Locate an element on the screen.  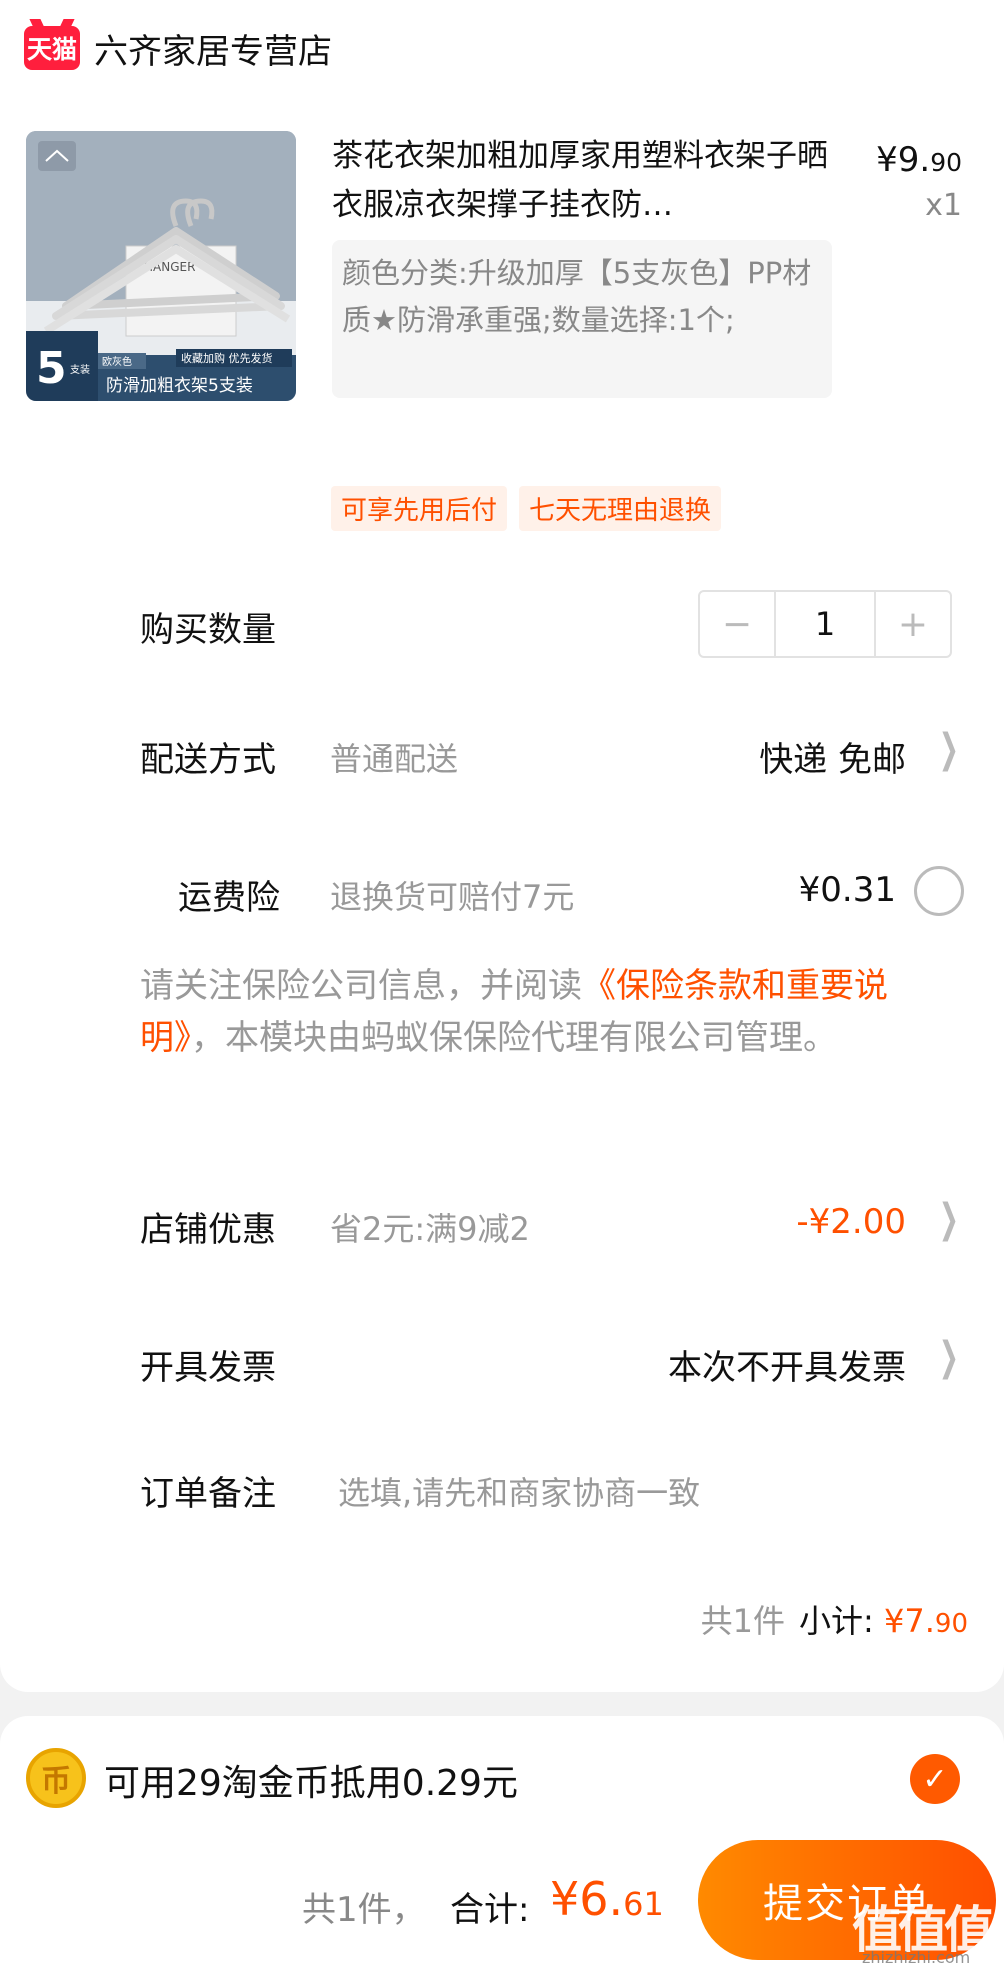
store-name: 六齐家居专营店 is located at coordinates (213, 48).